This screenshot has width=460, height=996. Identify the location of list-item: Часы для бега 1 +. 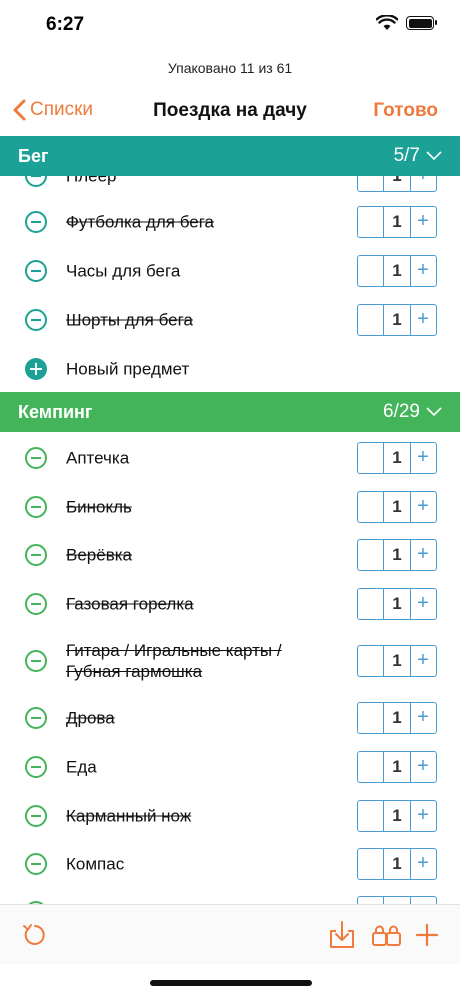
(230, 270).